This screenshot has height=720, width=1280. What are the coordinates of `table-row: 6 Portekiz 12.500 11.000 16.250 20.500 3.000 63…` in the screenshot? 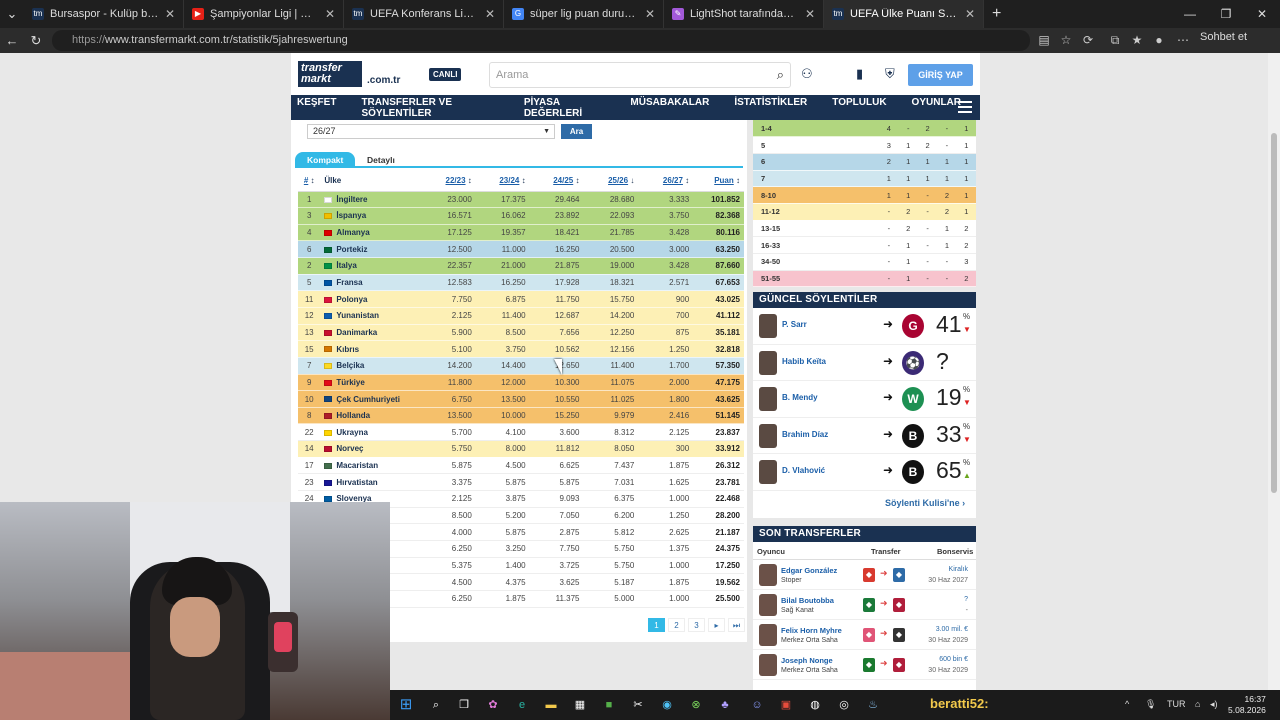 It's located at (521, 249).